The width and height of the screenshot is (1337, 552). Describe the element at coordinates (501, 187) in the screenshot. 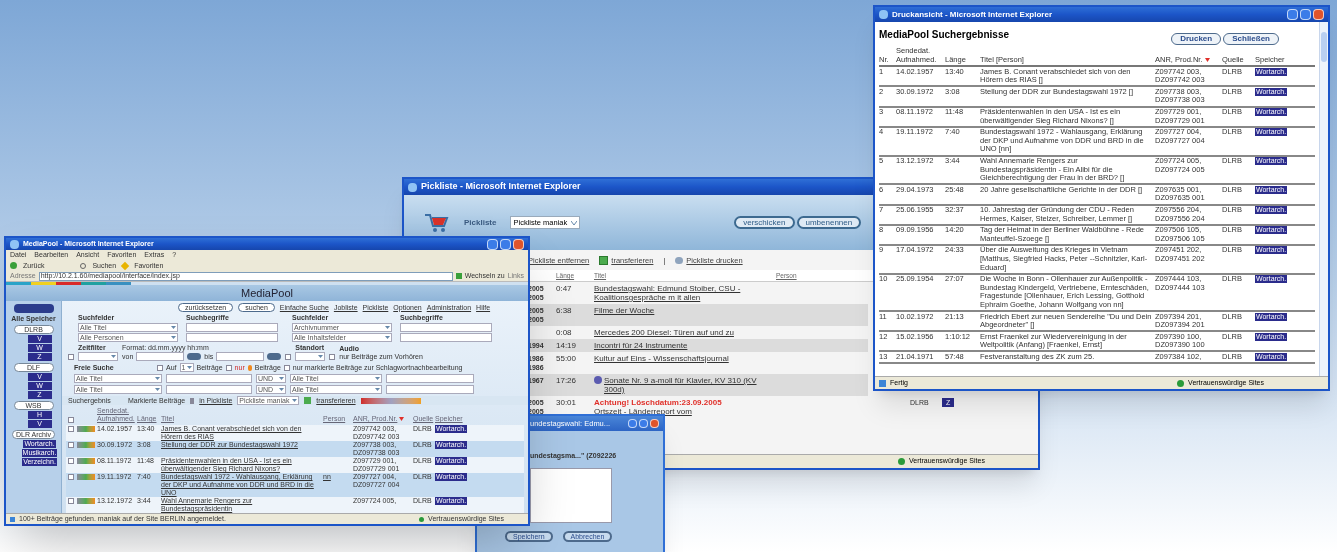

I see `window-title: Pickliste - Microsoft Internet Explorer` at that location.